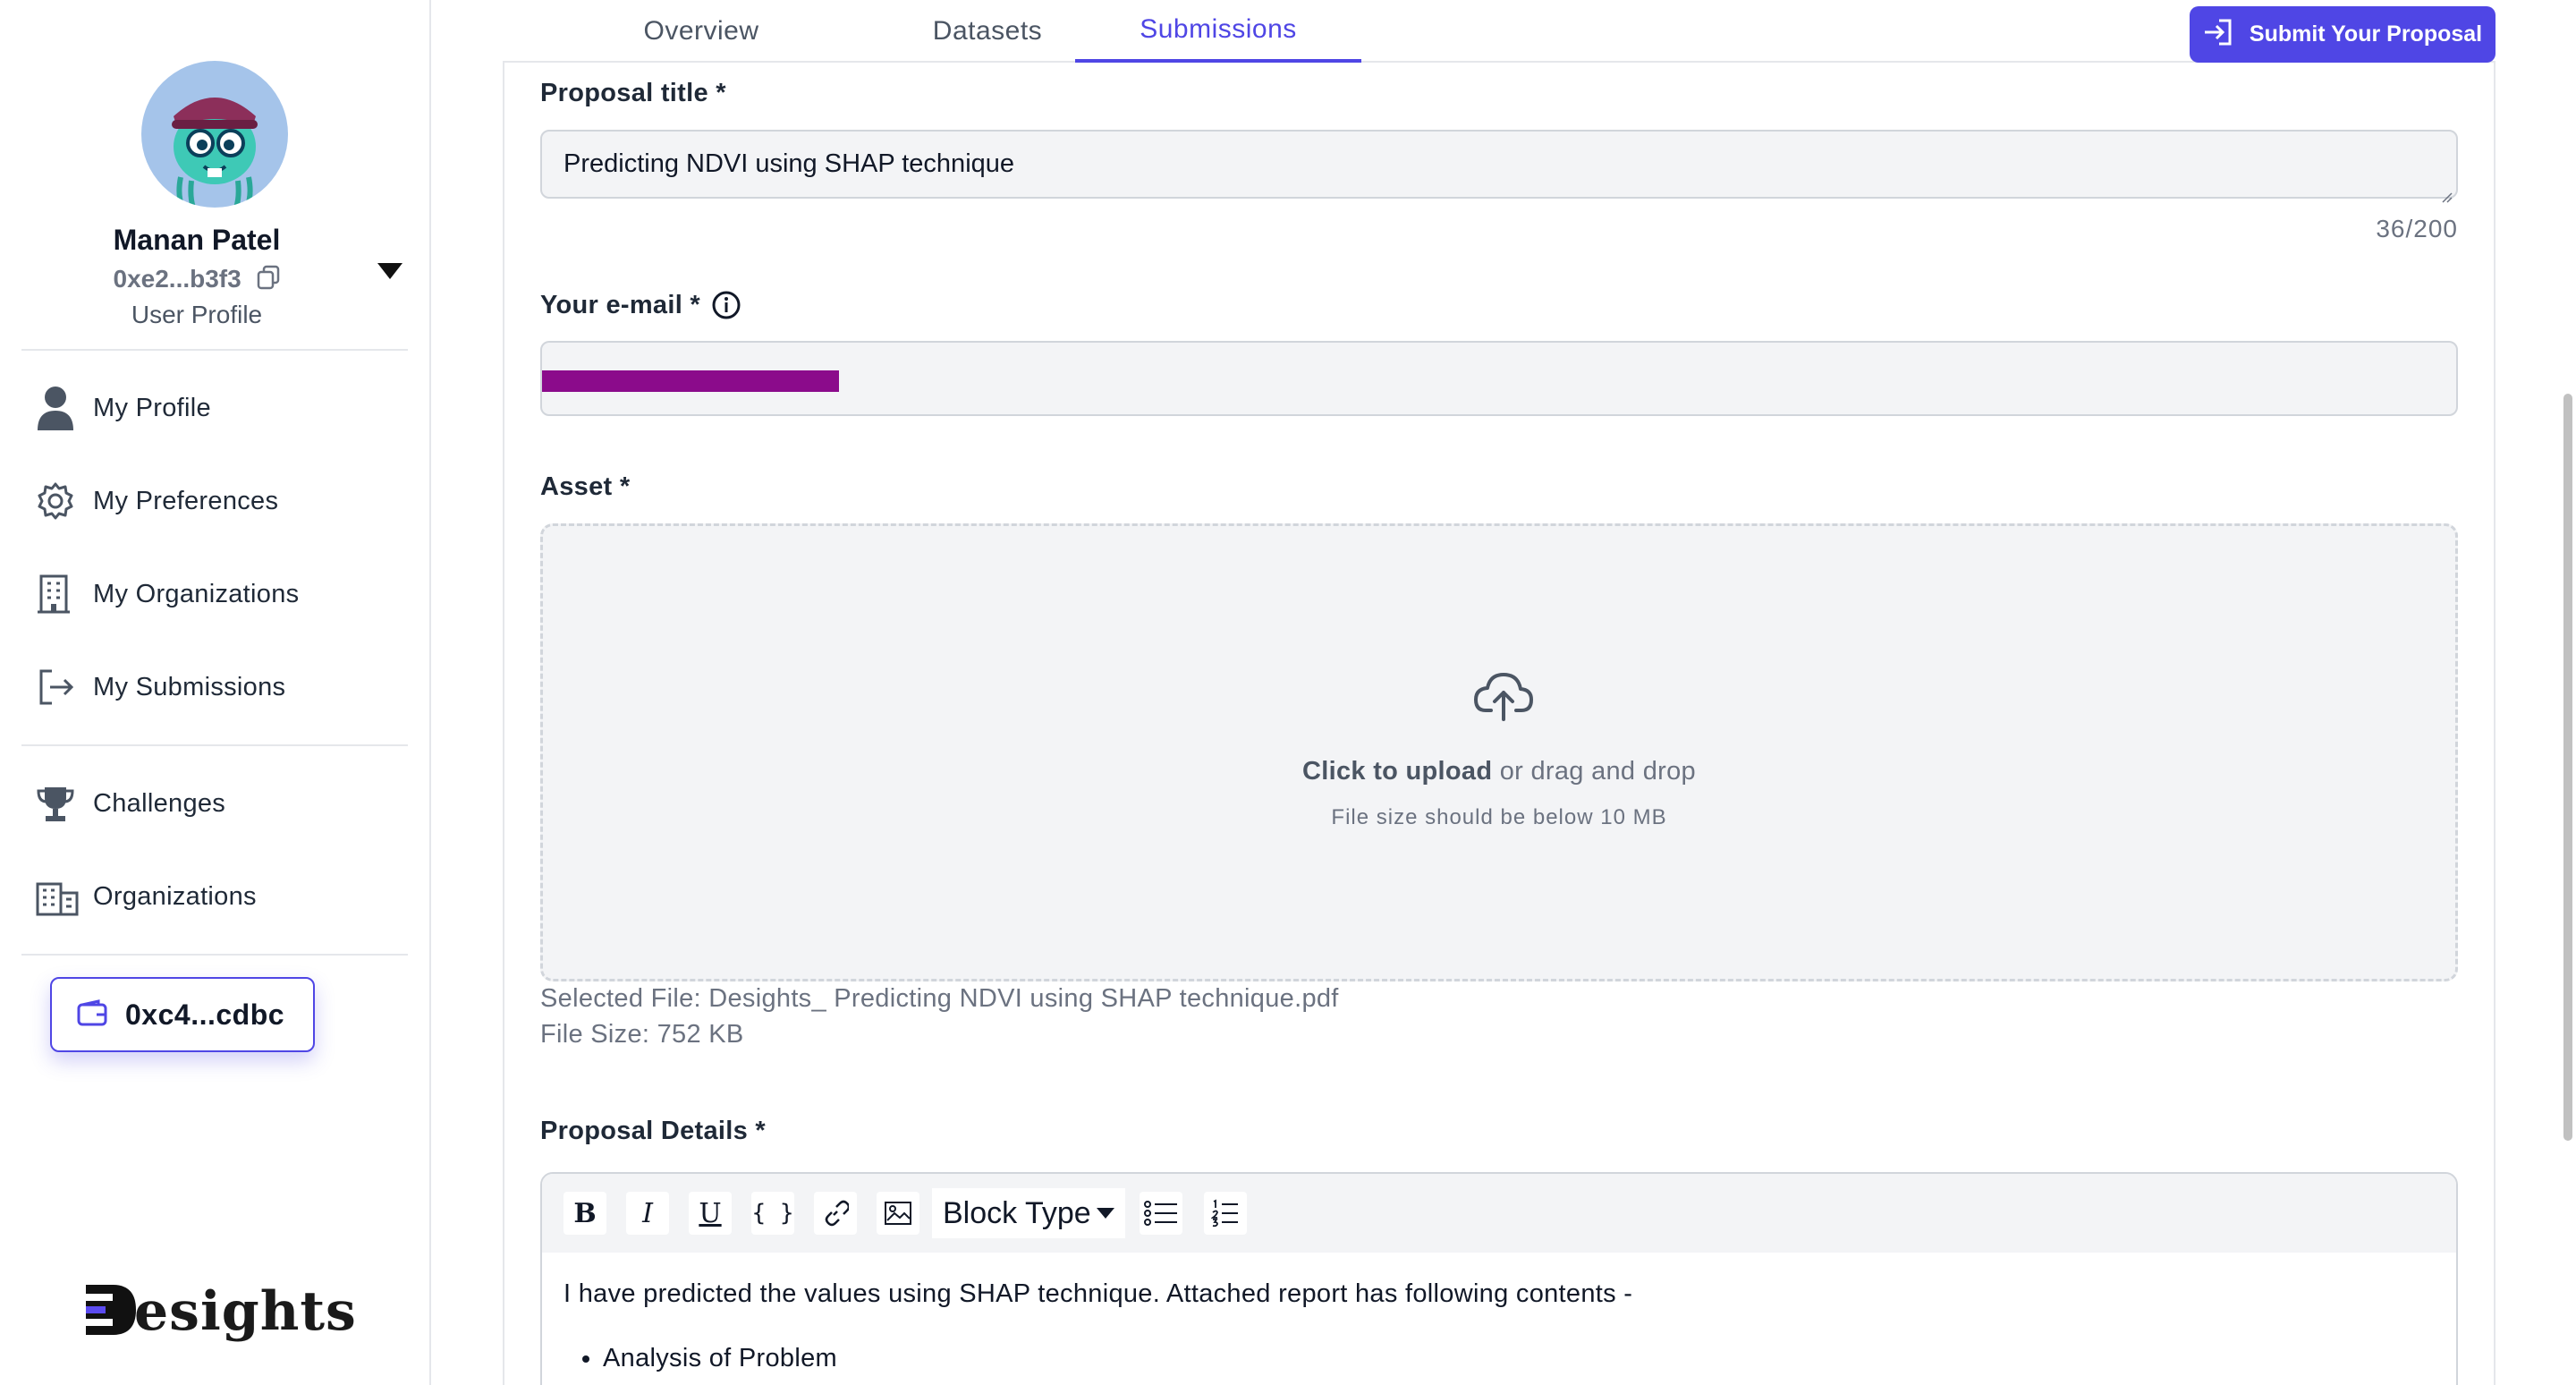 Image resolution: width=2576 pixels, height=1385 pixels. Describe the element at coordinates (1519, 1358) in the screenshot. I see `editor-bullet-item: Analysis of Problem` at that location.